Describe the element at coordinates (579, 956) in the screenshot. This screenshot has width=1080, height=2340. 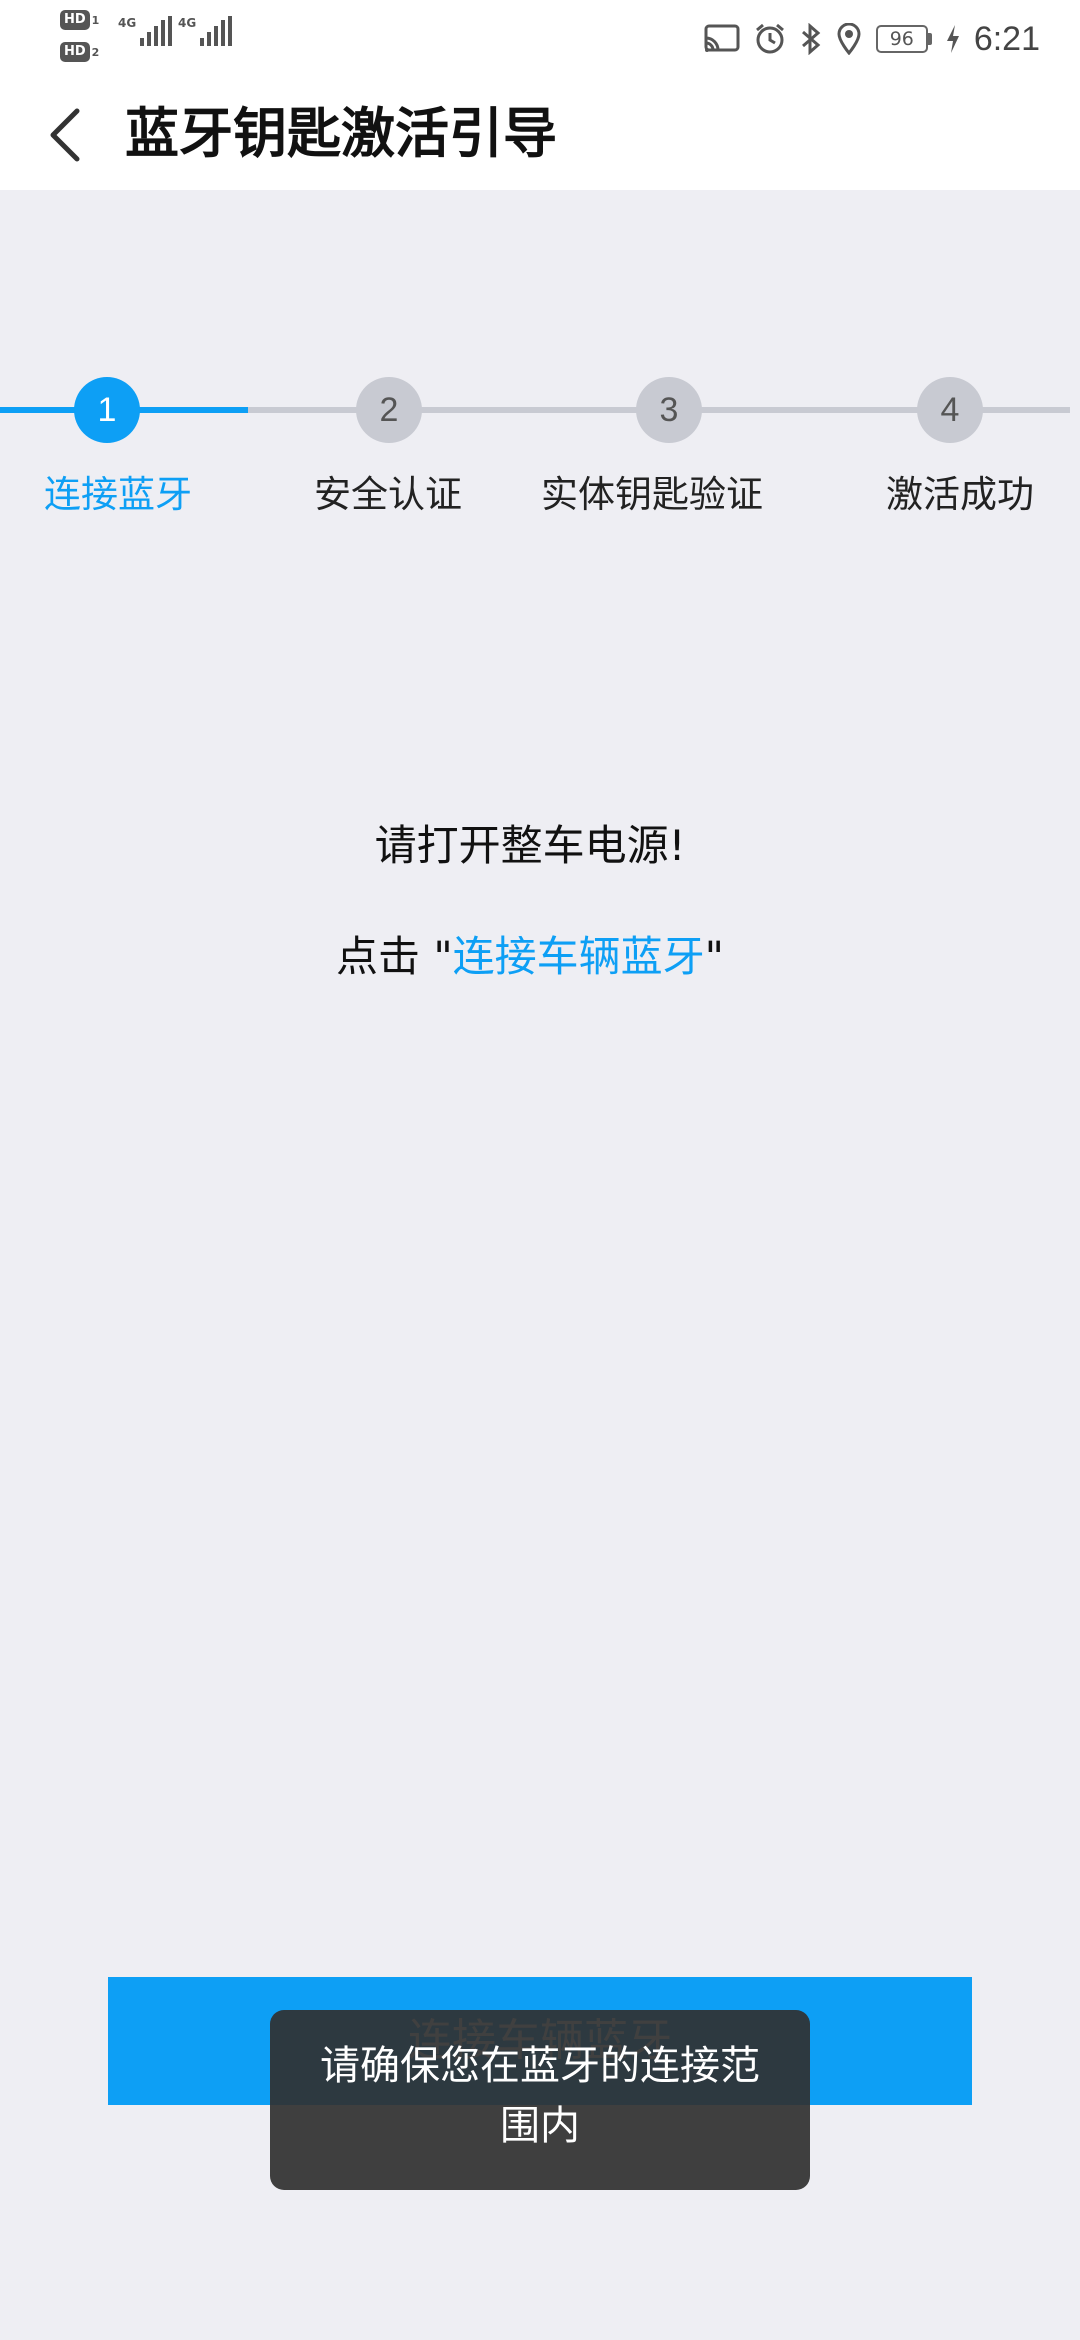
I see `connect-bluetooth-link: 连接车辆蓝牙` at that location.